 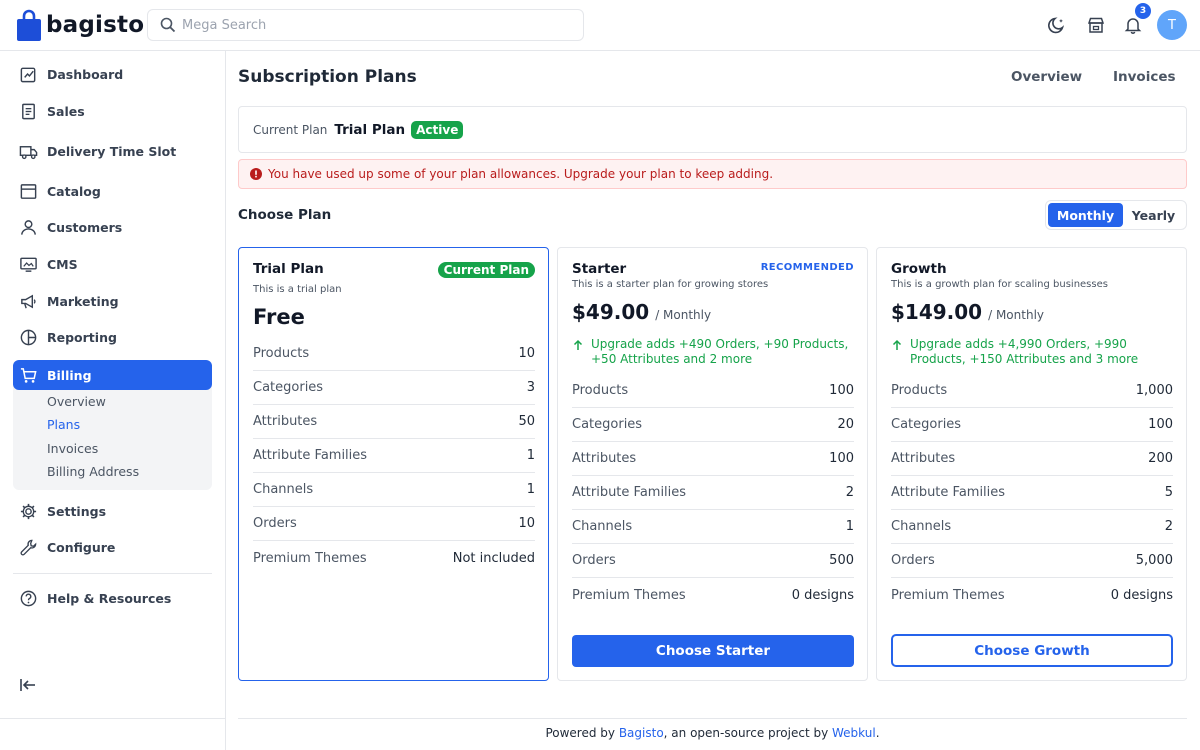 What do you see at coordinates (168, 25) in the screenshot?
I see `search-icon` at bounding box center [168, 25].